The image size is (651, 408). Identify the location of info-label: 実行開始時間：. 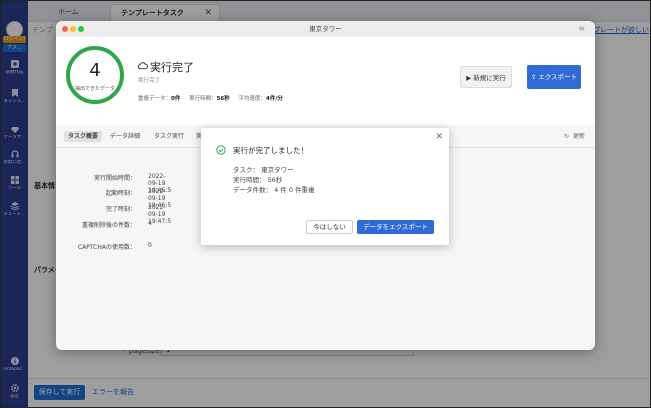
(114, 178).